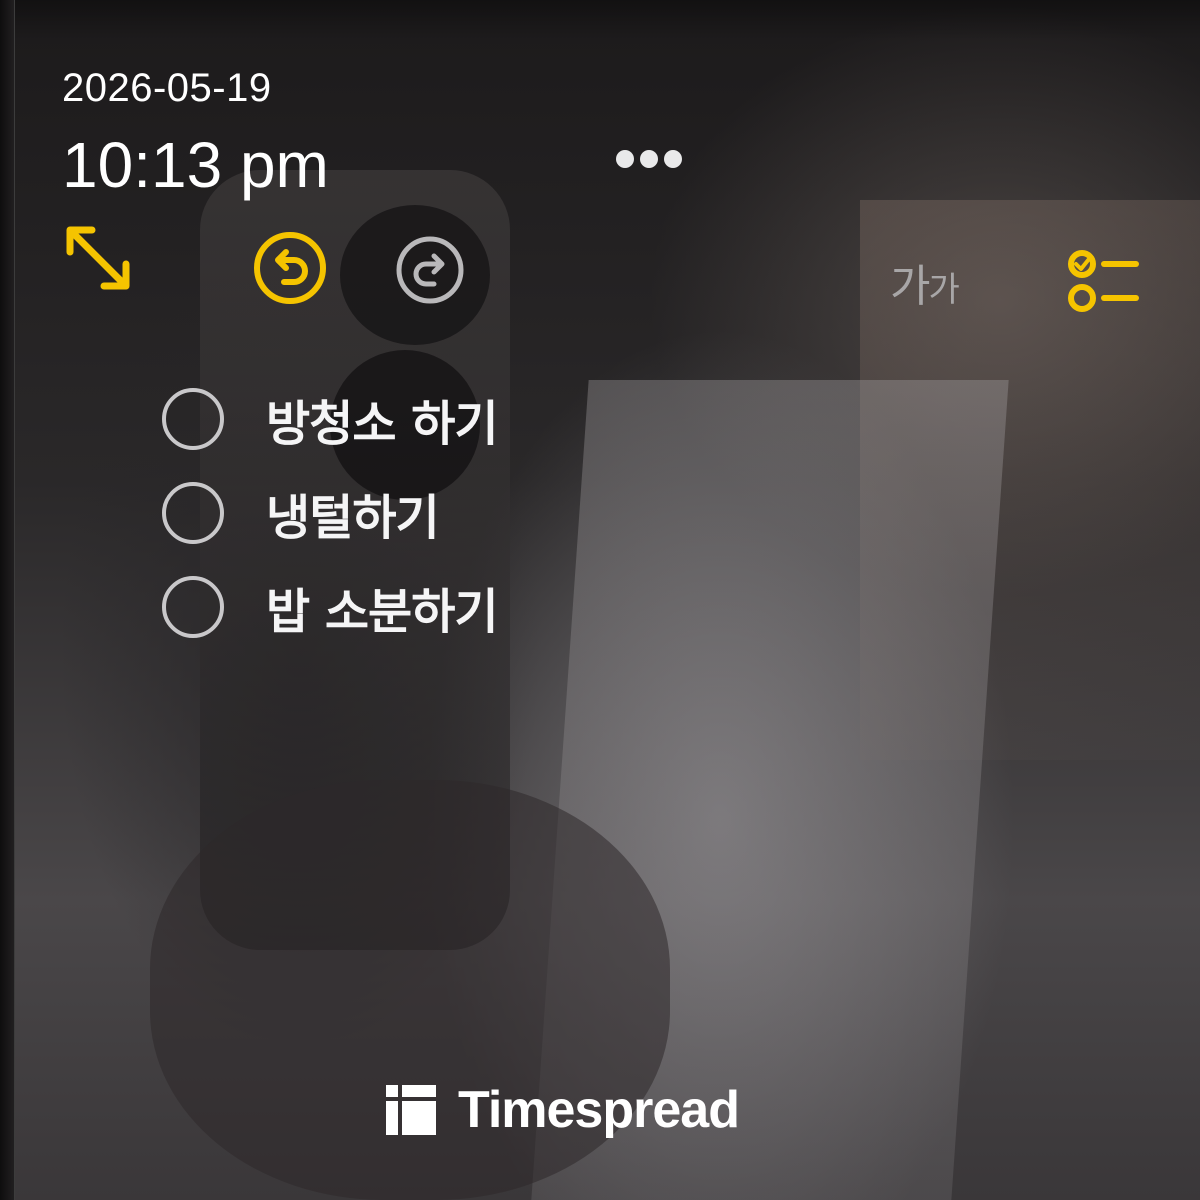 This screenshot has height=1200, width=1200. I want to click on todo-item: 냉털하기, so click(330, 513).